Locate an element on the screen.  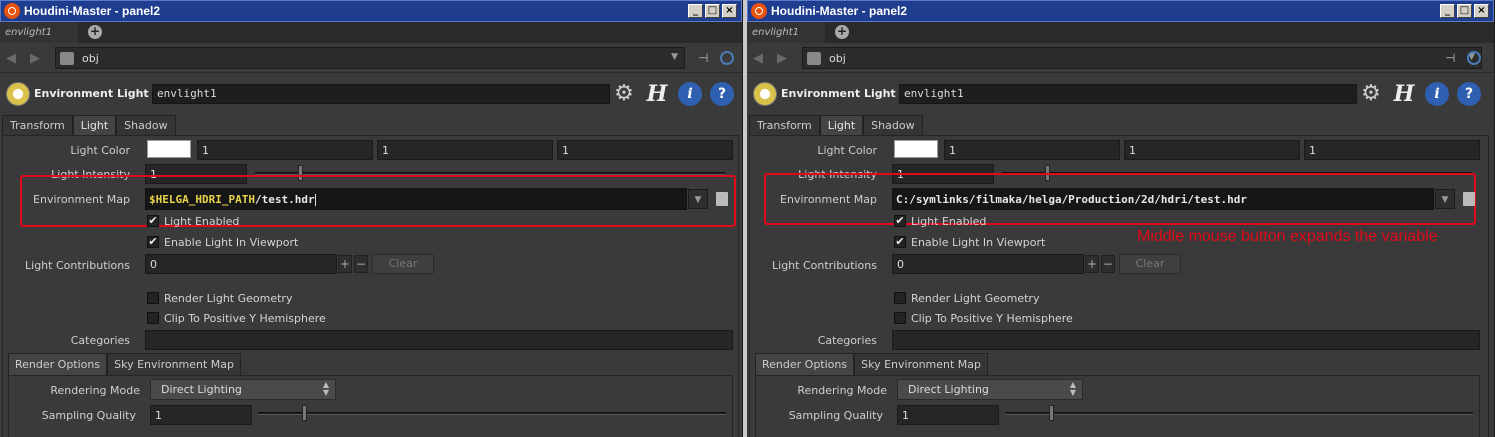
render-subtabs: Render Options Sky Environment Map is located at coordinates (872, 364).